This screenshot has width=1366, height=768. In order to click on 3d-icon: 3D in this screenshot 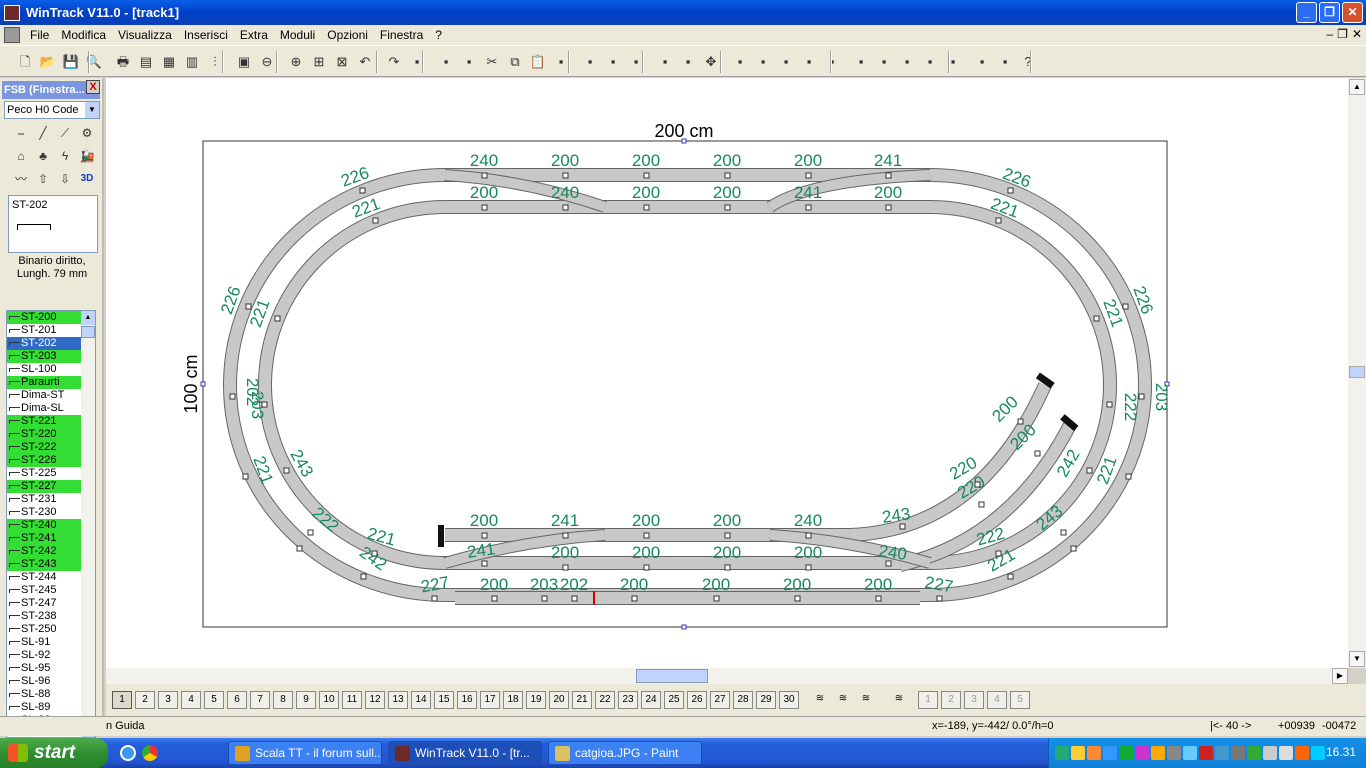, I will do `click(87, 179)`.